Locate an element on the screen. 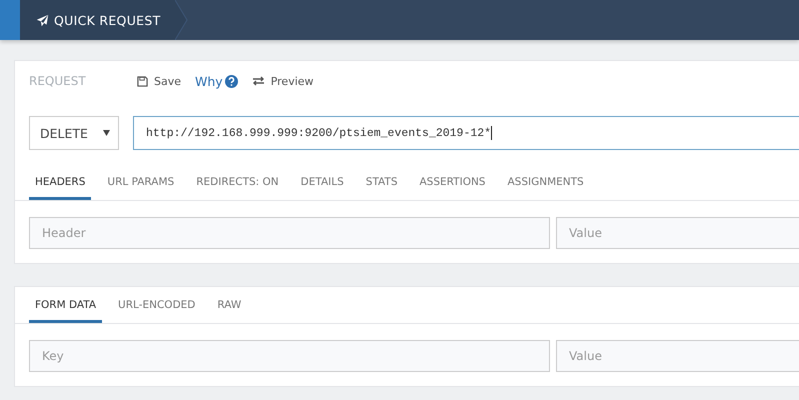 The height and width of the screenshot is (400, 799). url-field: http://192.168.999.999:9200/ptsiem_events_2019-12* is located at coordinates (466, 133).